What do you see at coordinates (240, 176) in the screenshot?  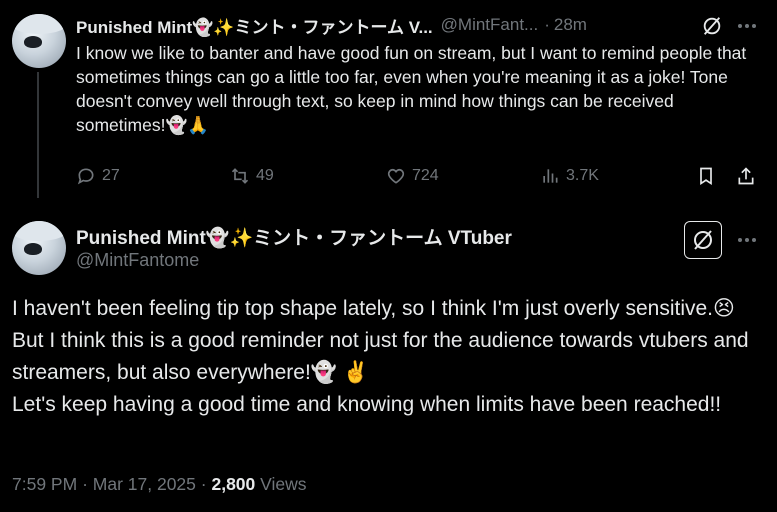 I see `repost-icon` at bounding box center [240, 176].